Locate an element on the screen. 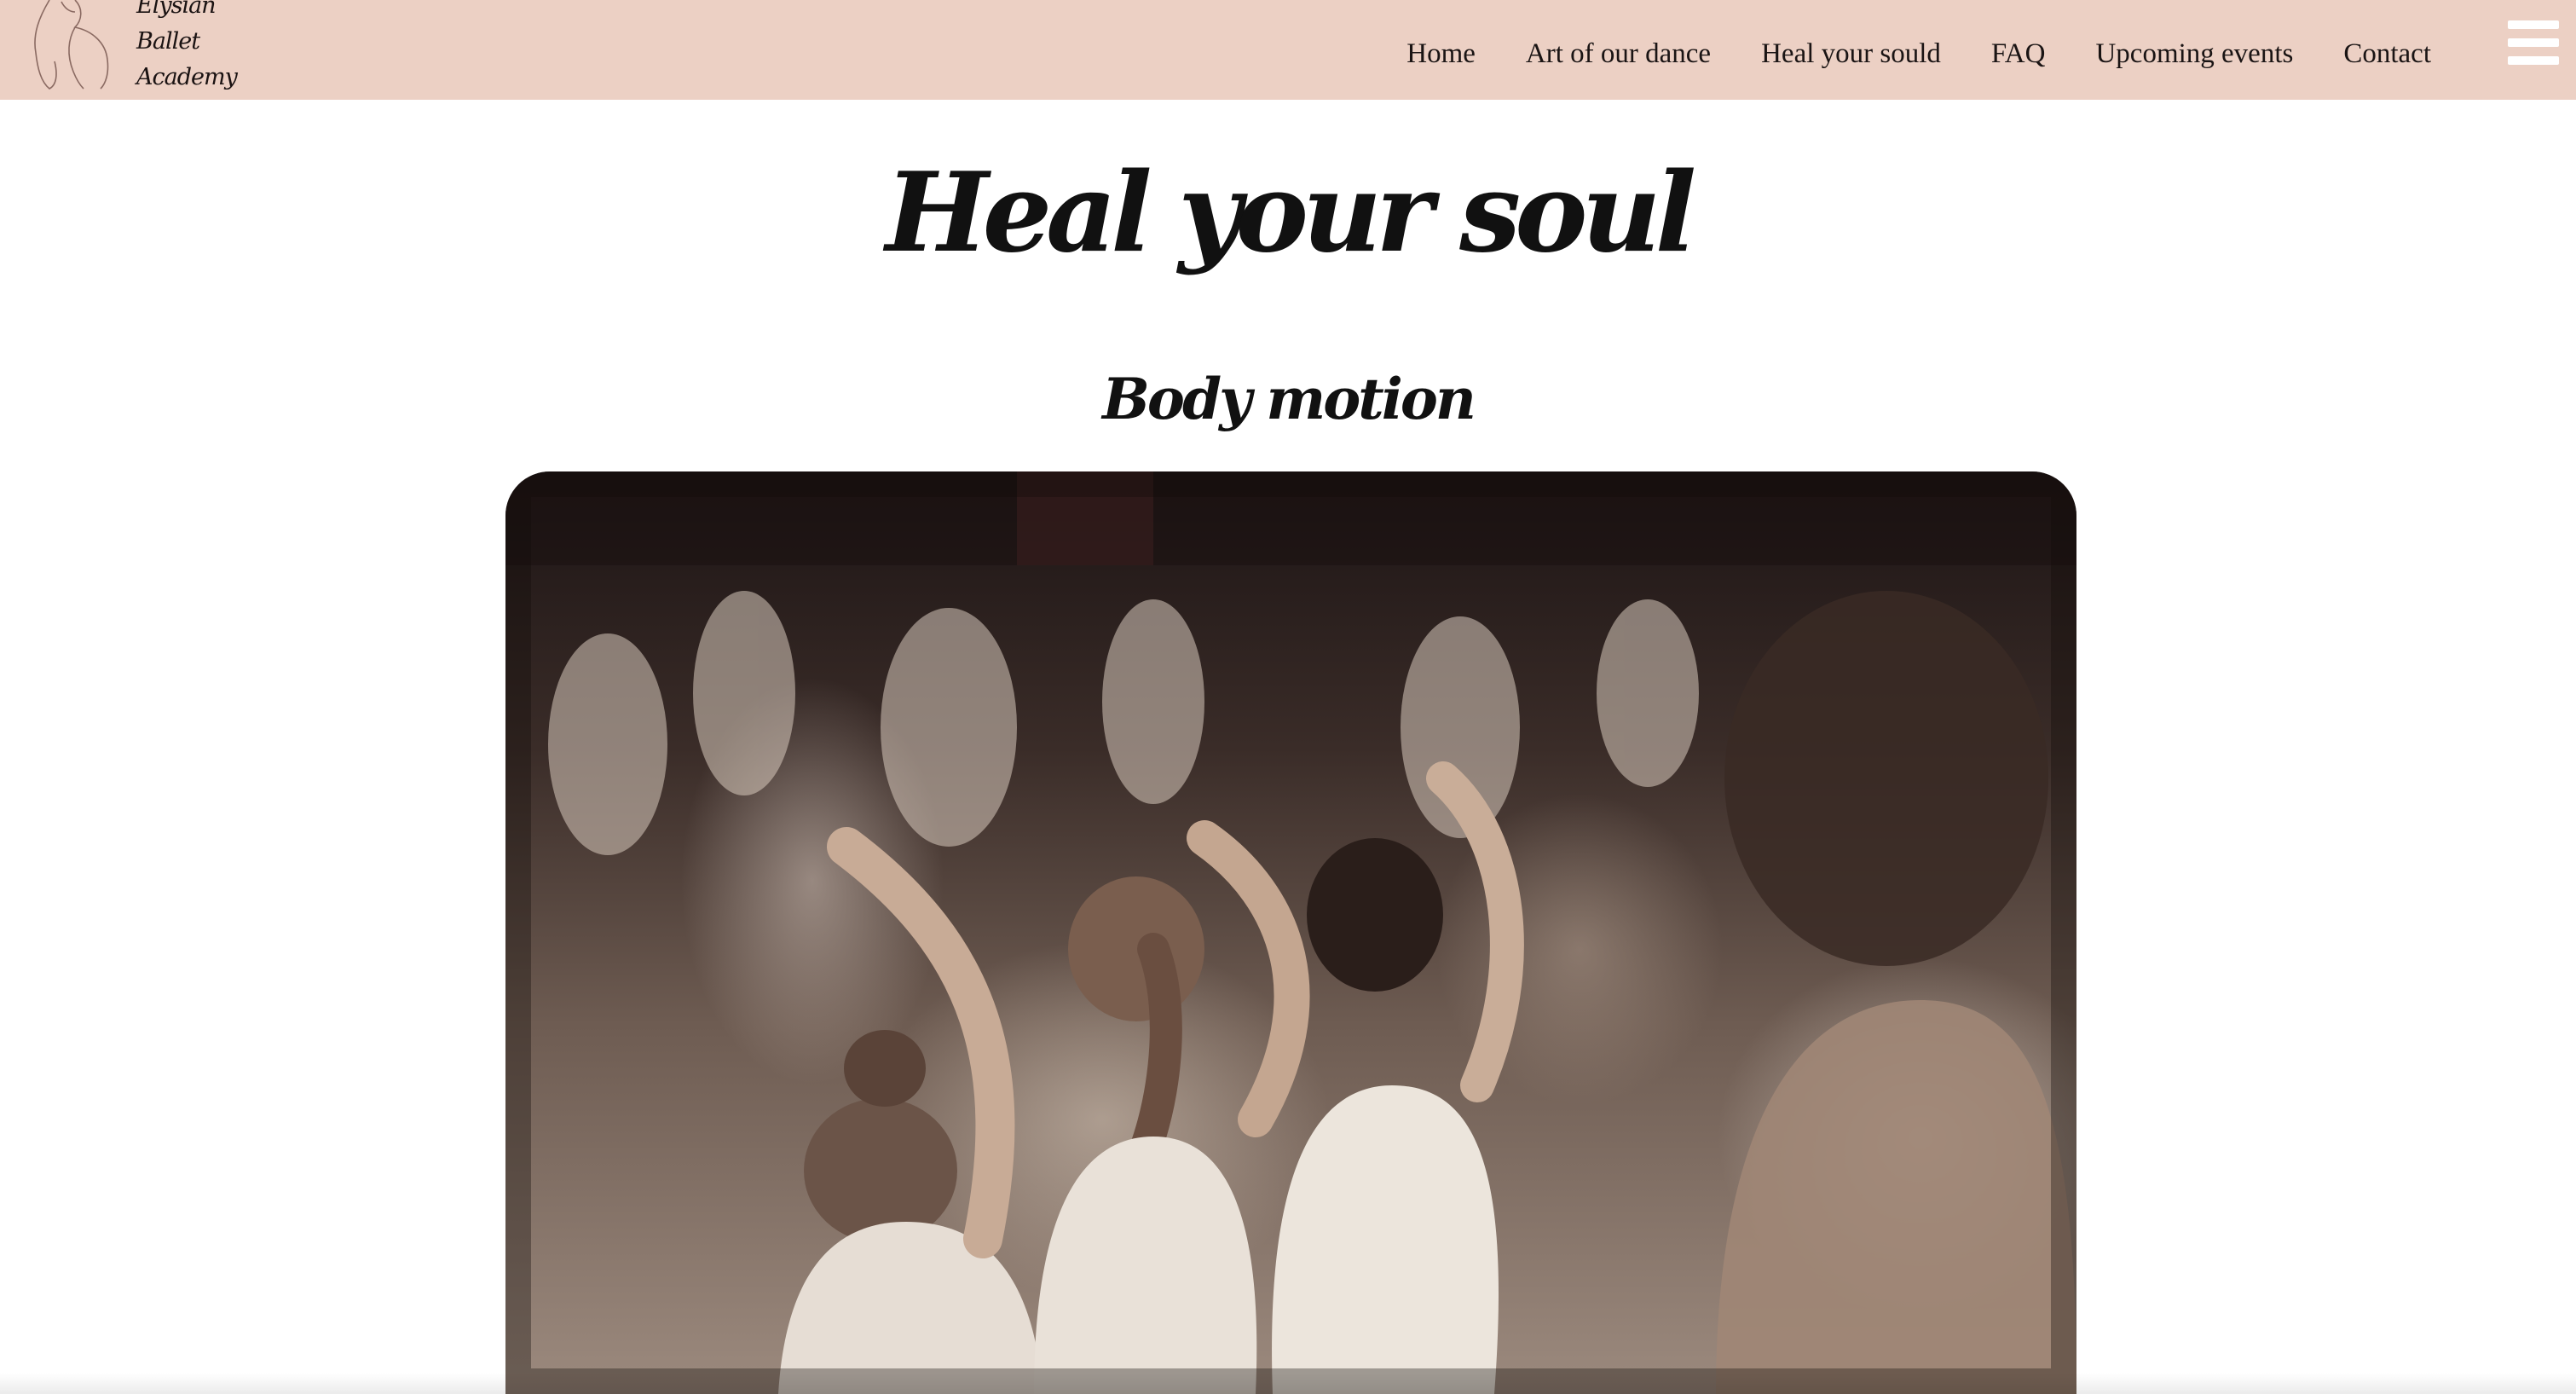 The width and height of the screenshot is (2576, 1394). site-logo: Elysian Ballet Academy is located at coordinates (136, 50).